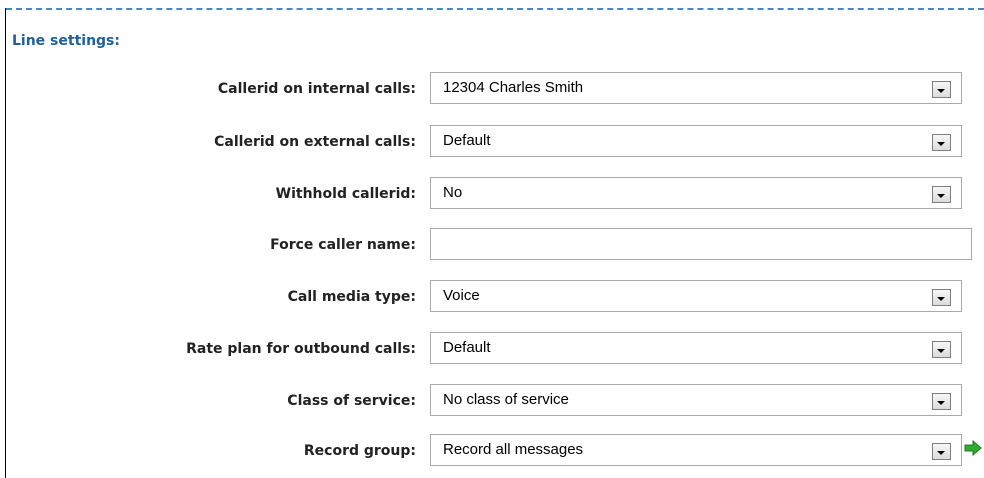 The width and height of the screenshot is (984, 478). Describe the element at coordinates (696, 400) in the screenshot. I see `class-of-service-select: No class of service` at that location.